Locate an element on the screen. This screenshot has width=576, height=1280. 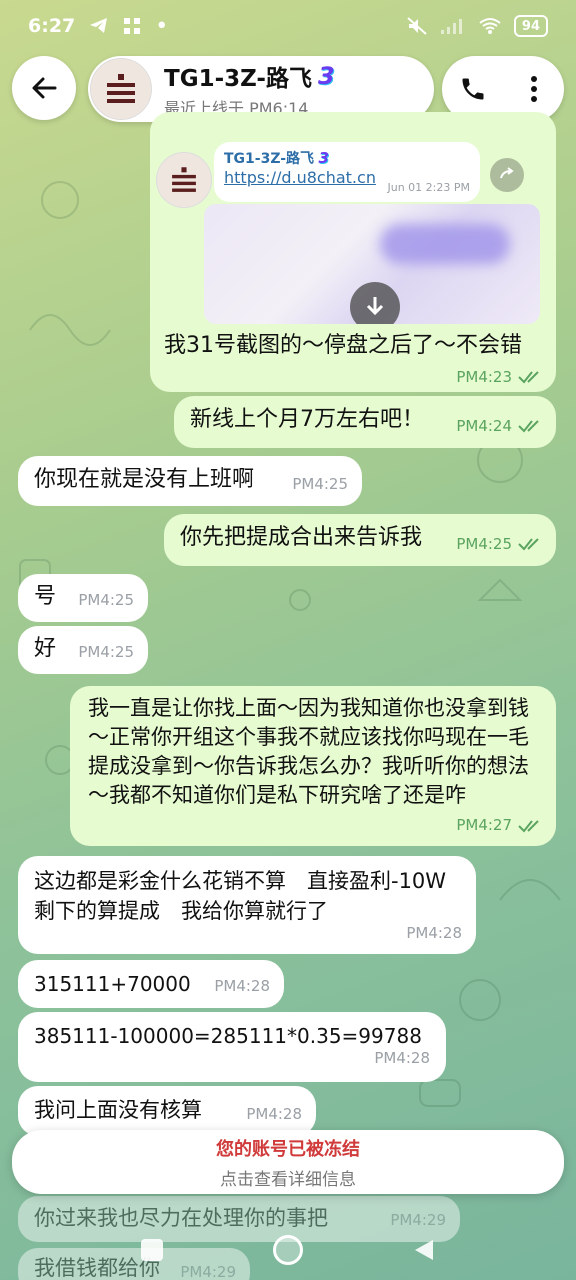
download-icon is located at coordinates (375, 306).